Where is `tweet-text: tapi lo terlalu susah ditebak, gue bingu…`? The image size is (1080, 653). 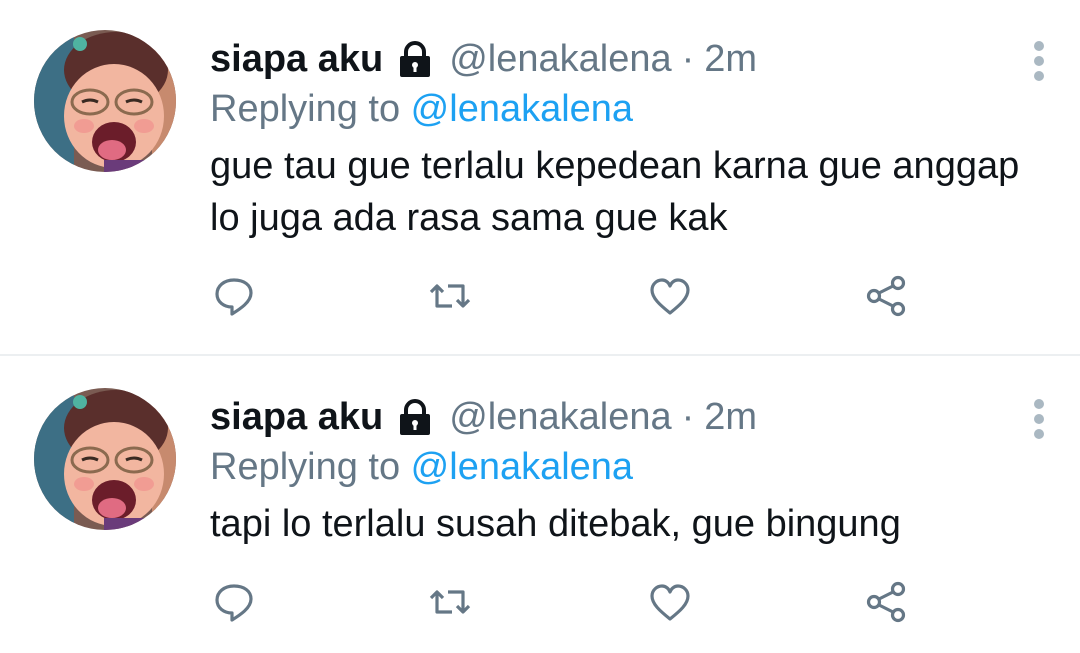
tweet-text: tapi lo terlalu susah ditebak, gue bingu… is located at coordinates (555, 524).